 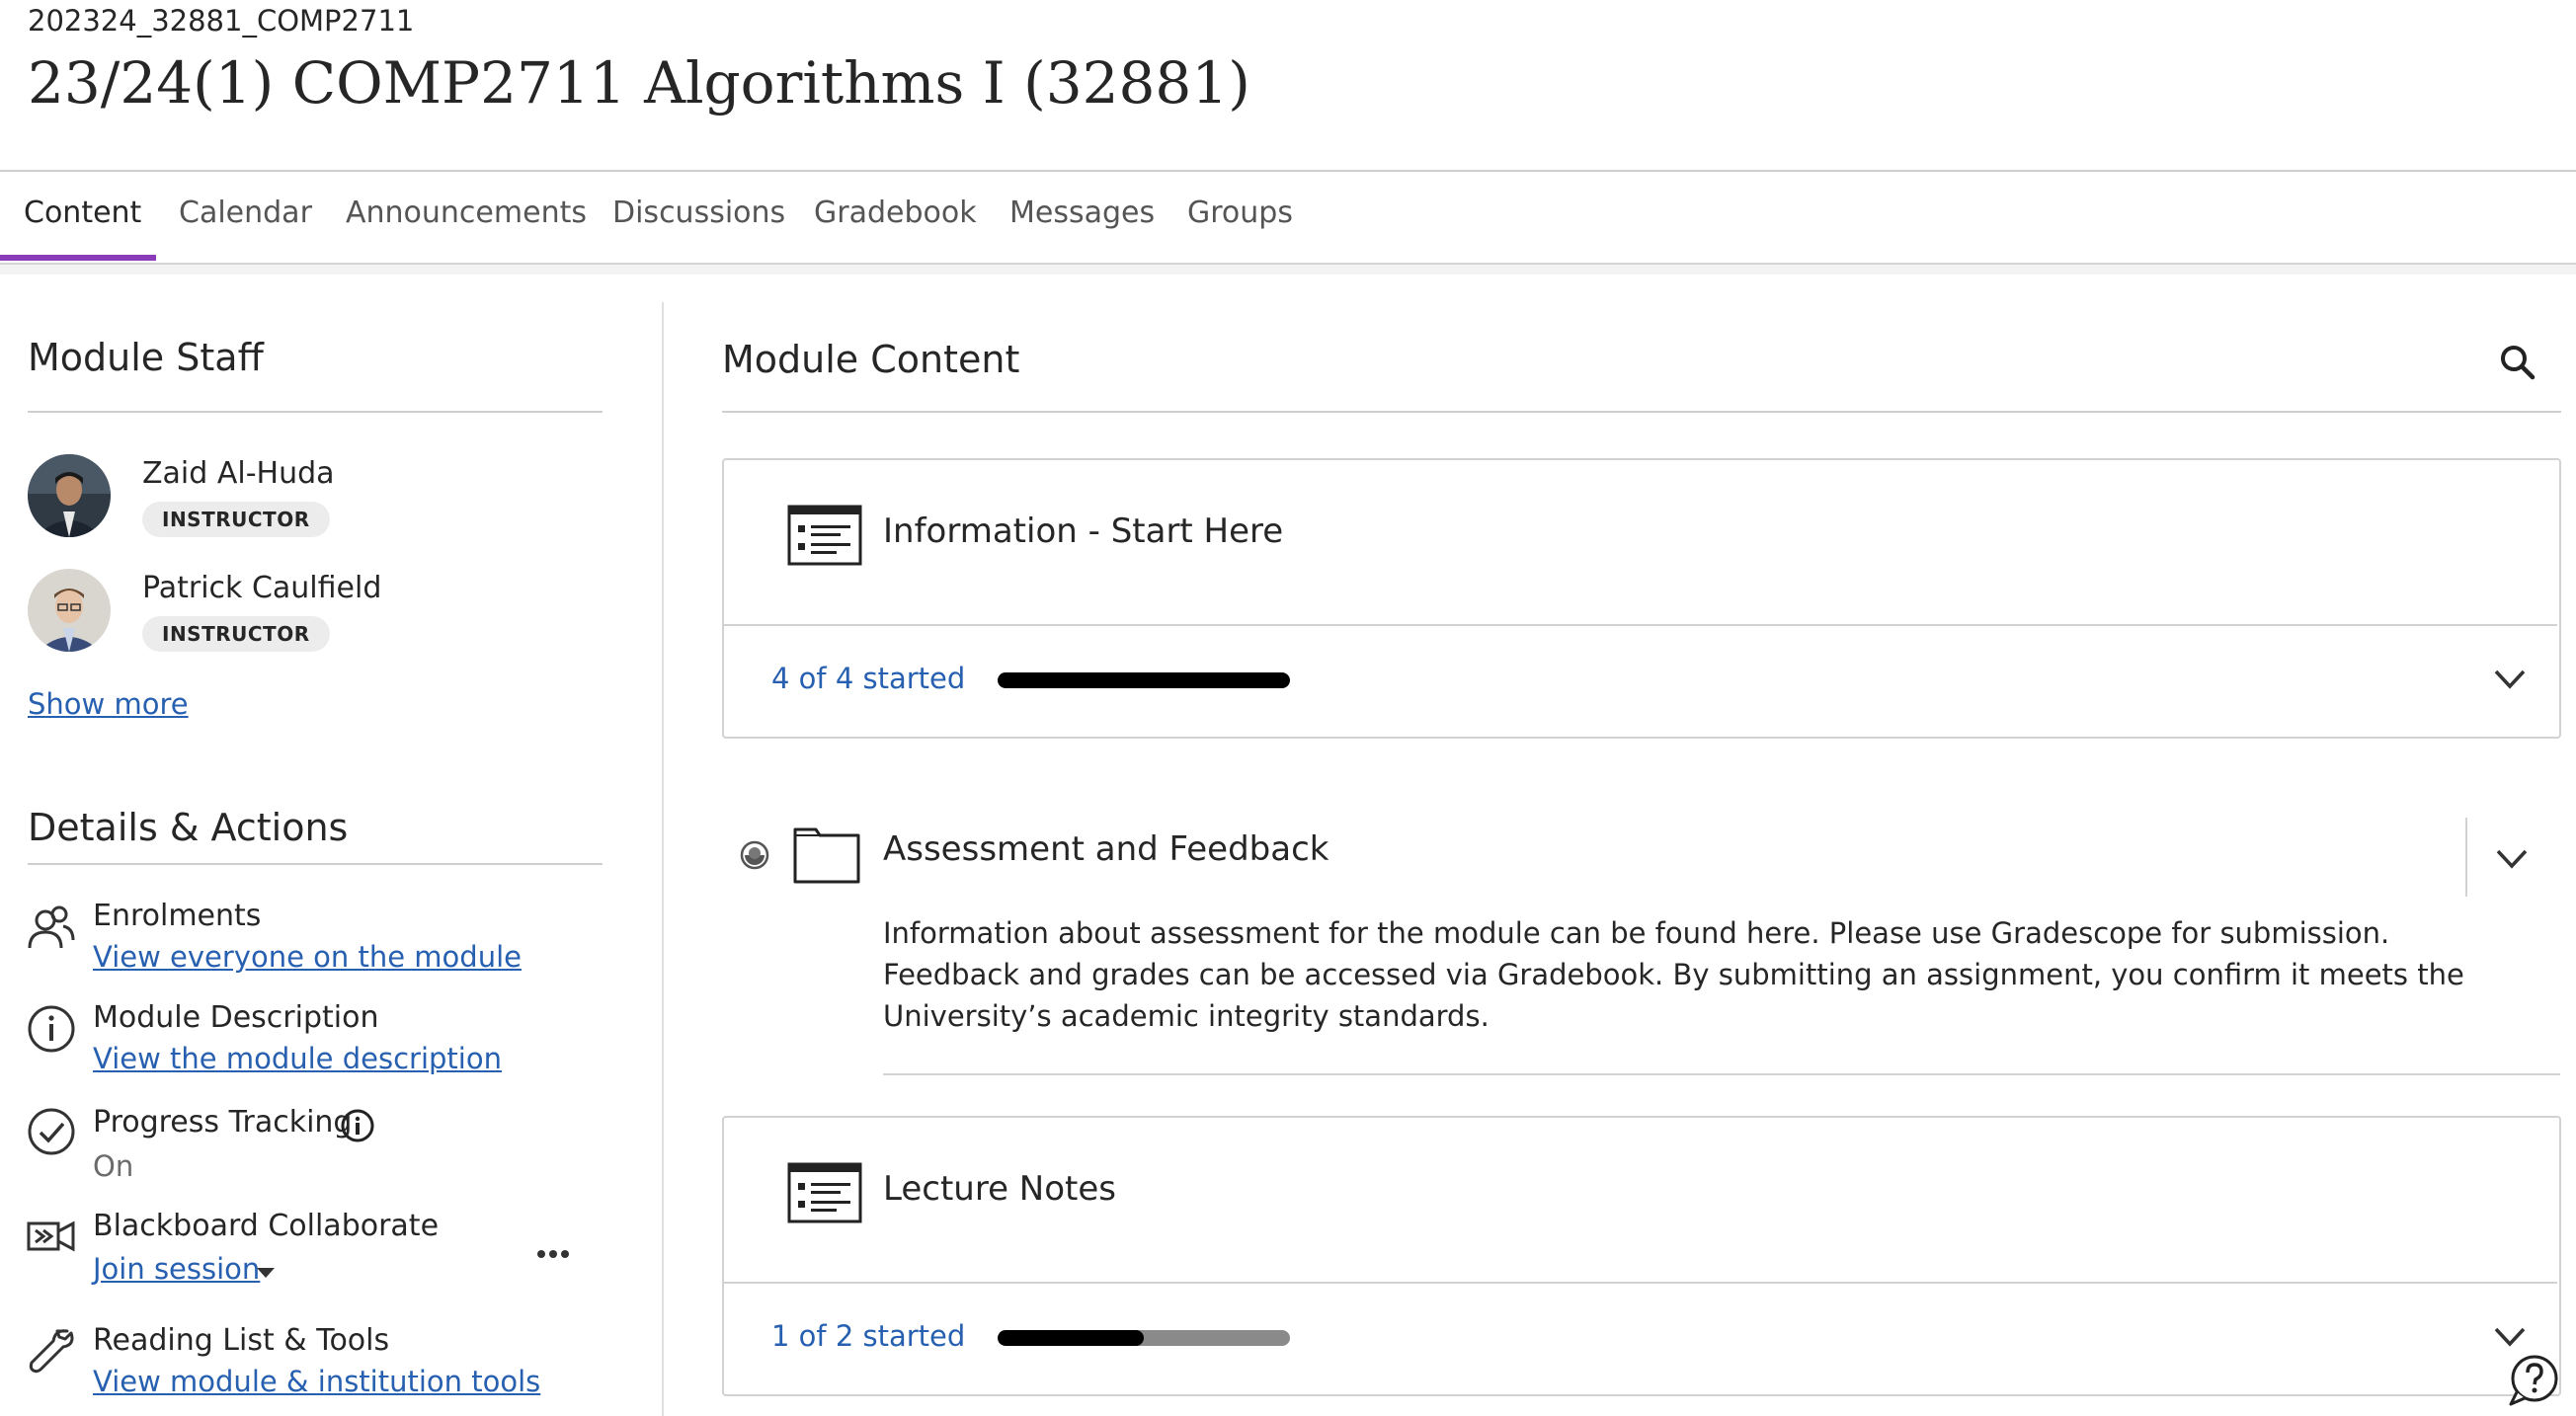 What do you see at coordinates (266, 1273) in the screenshot?
I see `caret-down-icon` at bounding box center [266, 1273].